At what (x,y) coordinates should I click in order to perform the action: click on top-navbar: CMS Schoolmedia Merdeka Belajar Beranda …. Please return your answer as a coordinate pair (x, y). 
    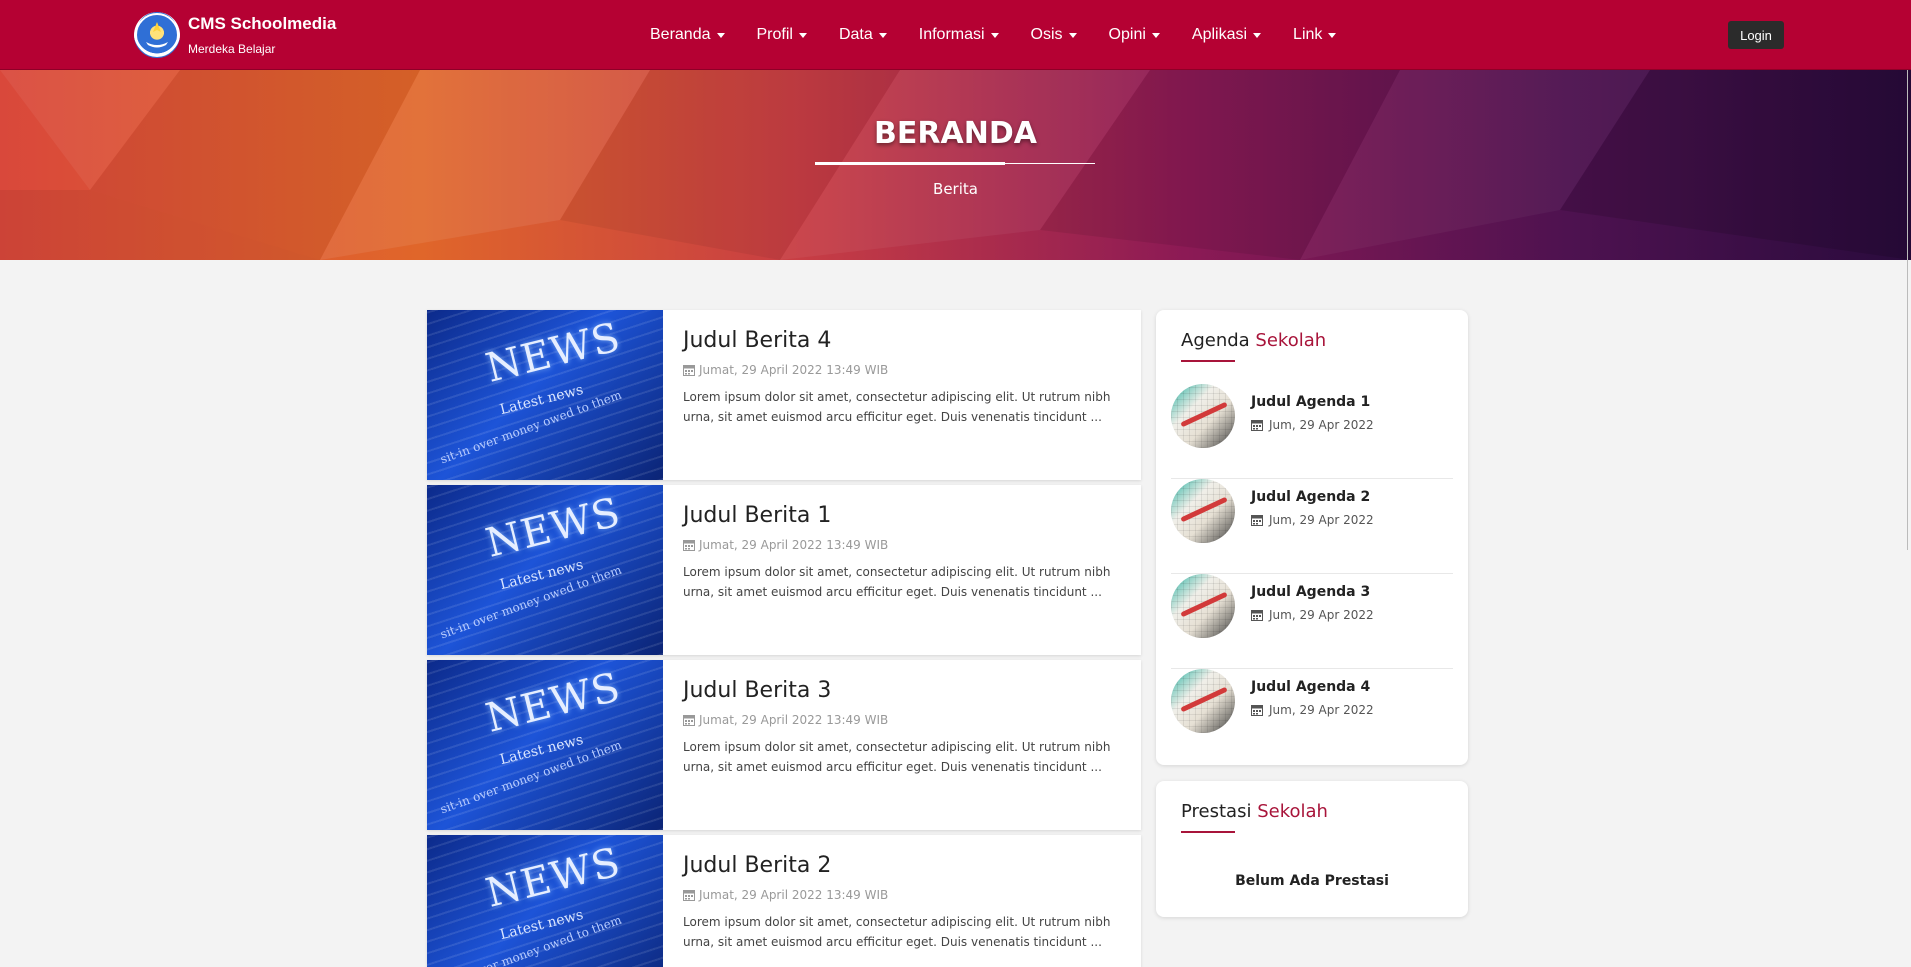
    Looking at the image, I should click on (955, 35).